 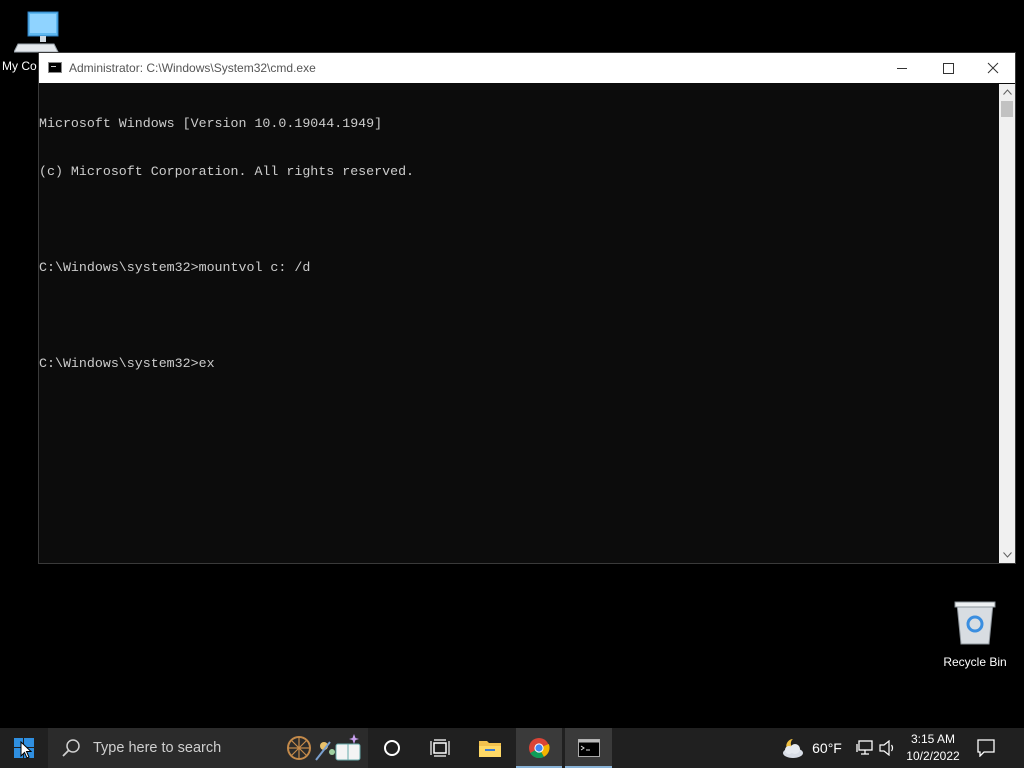 I want to click on scroll-up-button, so click(x=1007, y=92).